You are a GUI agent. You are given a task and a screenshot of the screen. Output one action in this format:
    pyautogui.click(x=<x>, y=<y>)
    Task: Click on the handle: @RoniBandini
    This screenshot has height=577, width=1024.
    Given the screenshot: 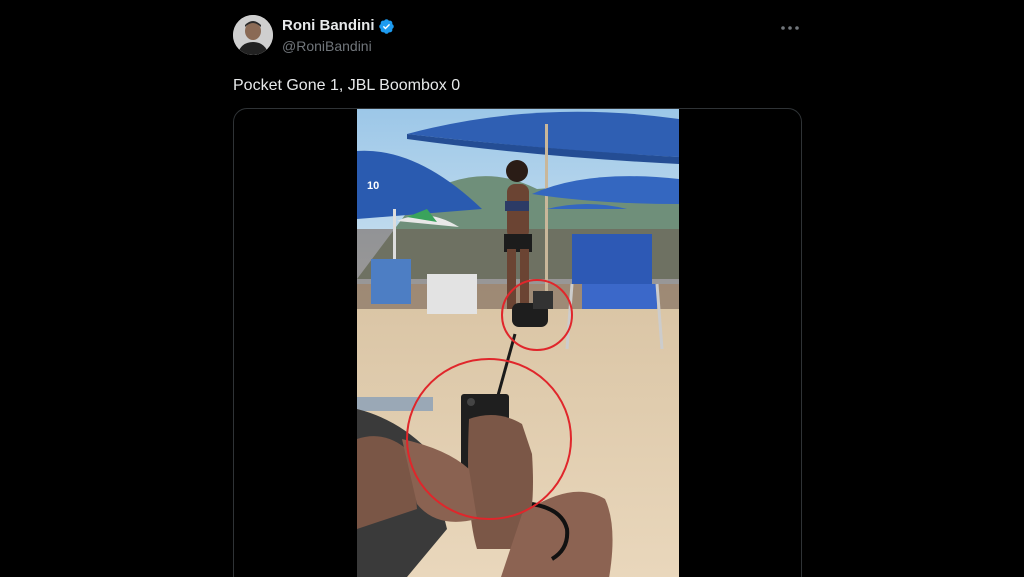 What is the action you would take?
    pyautogui.click(x=338, y=46)
    